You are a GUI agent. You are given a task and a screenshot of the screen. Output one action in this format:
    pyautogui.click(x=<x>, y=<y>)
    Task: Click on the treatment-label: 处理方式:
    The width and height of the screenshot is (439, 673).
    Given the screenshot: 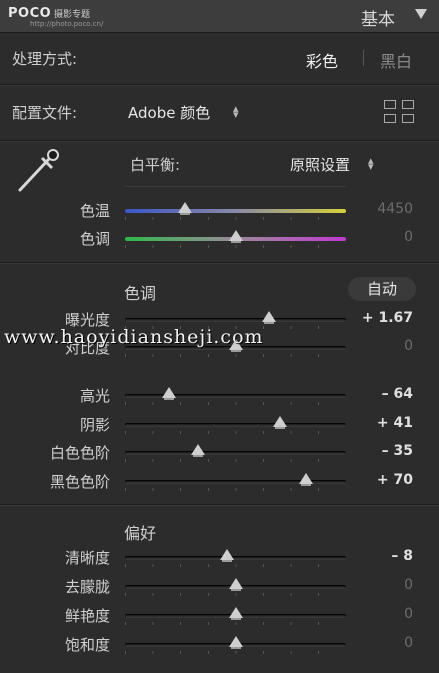 What is the action you would take?
    pyautogui.click(x=45, y=59)
    